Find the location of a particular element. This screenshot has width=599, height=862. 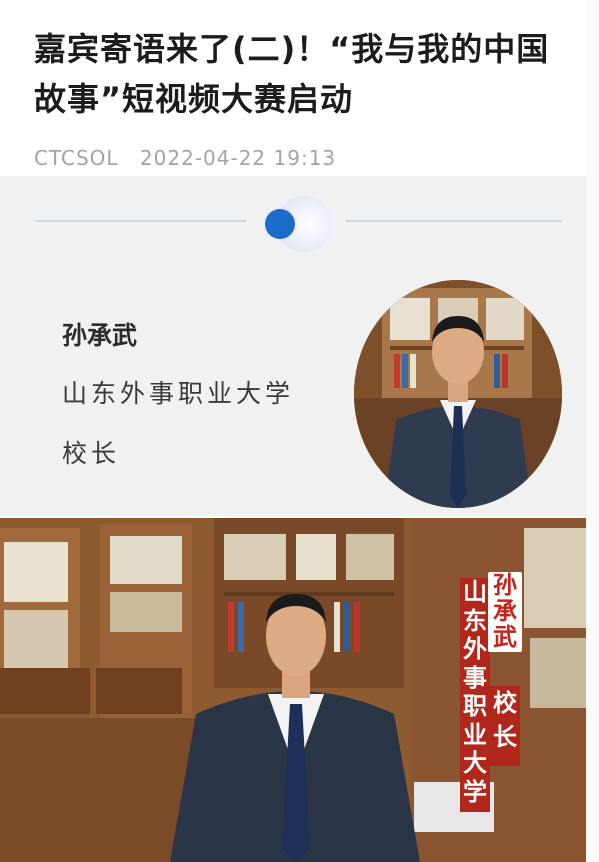

guest-portrait is located at coordinates (458, 394).